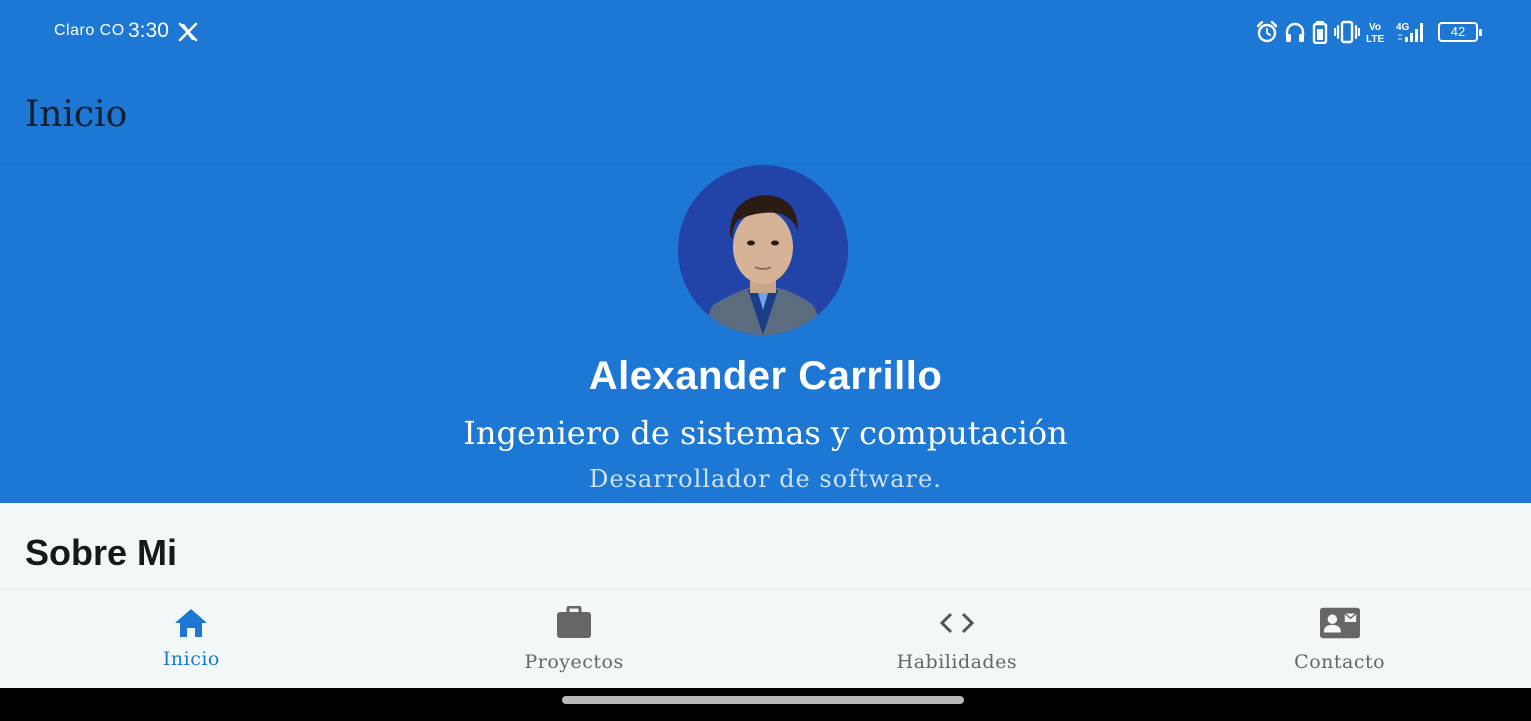 The image size is (1531, 721). I want to click on nav-item-proyectos: Proyectos, so click(574, 639).